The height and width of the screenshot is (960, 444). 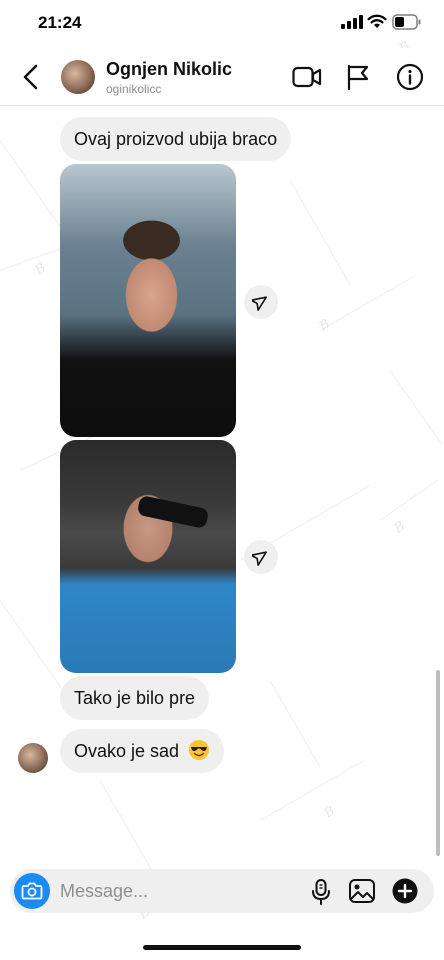 I want to click on message-text: Ovako je sad, so click(x=127, y=751).